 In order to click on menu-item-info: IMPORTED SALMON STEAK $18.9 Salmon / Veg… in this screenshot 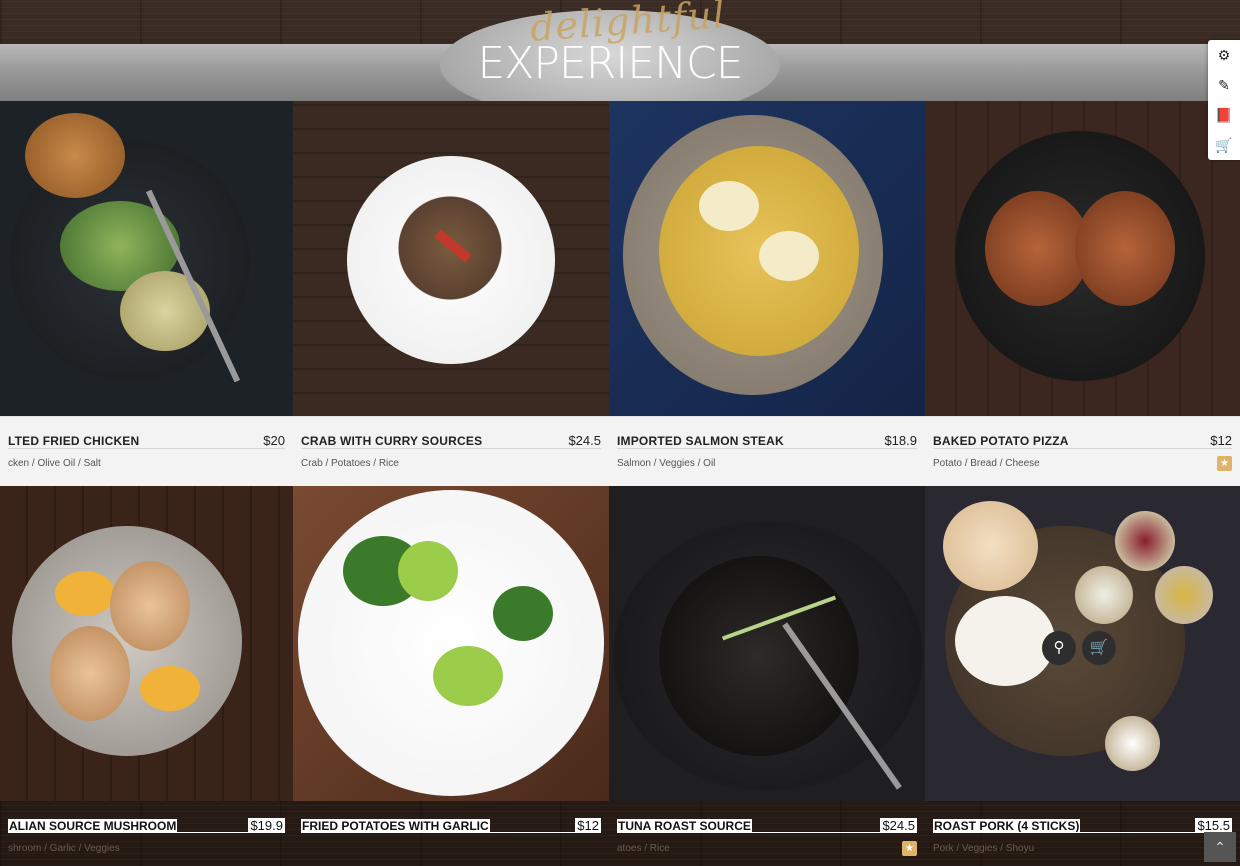, I will do `click(767, 451)`.